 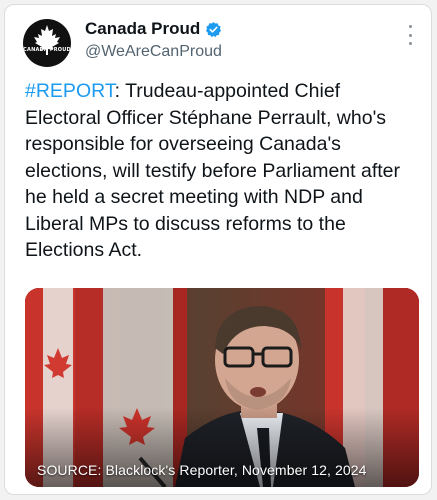 What do you see at coordinates (214, 29) in the screenshot?
I see `verified-badge-icon` at bounding box center [214, 29].